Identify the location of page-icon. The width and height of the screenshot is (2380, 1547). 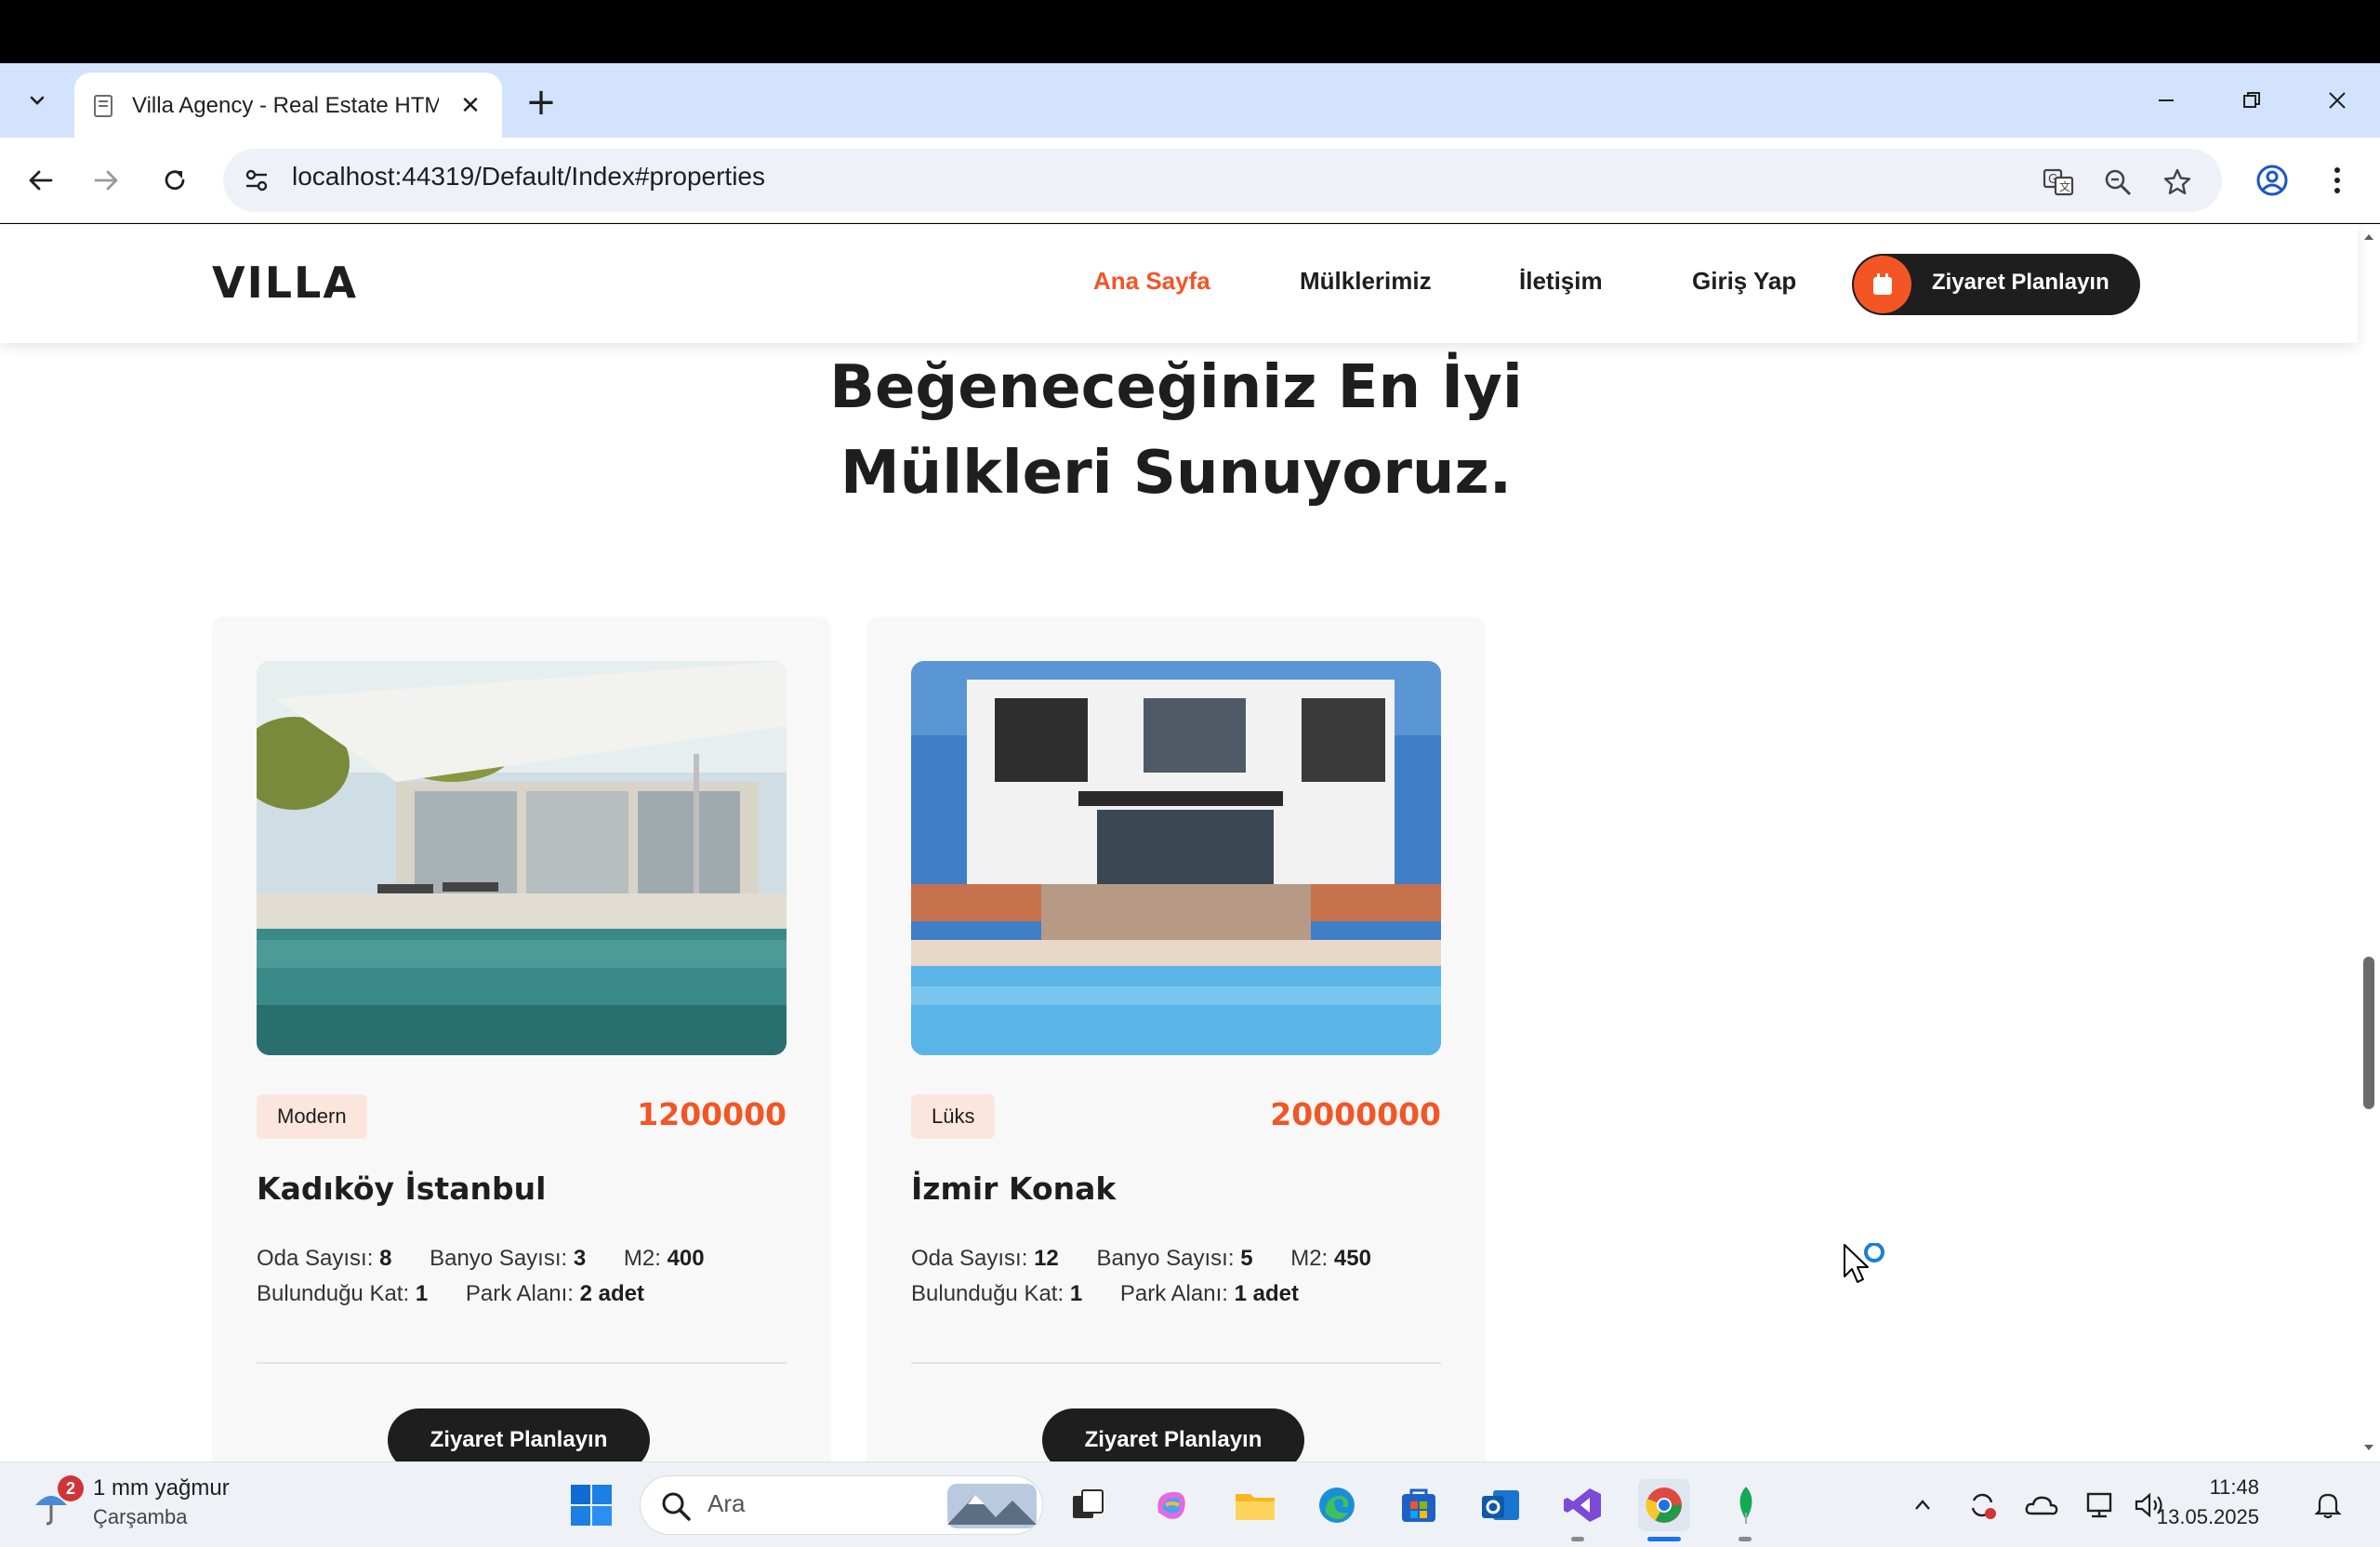
(103, 106).